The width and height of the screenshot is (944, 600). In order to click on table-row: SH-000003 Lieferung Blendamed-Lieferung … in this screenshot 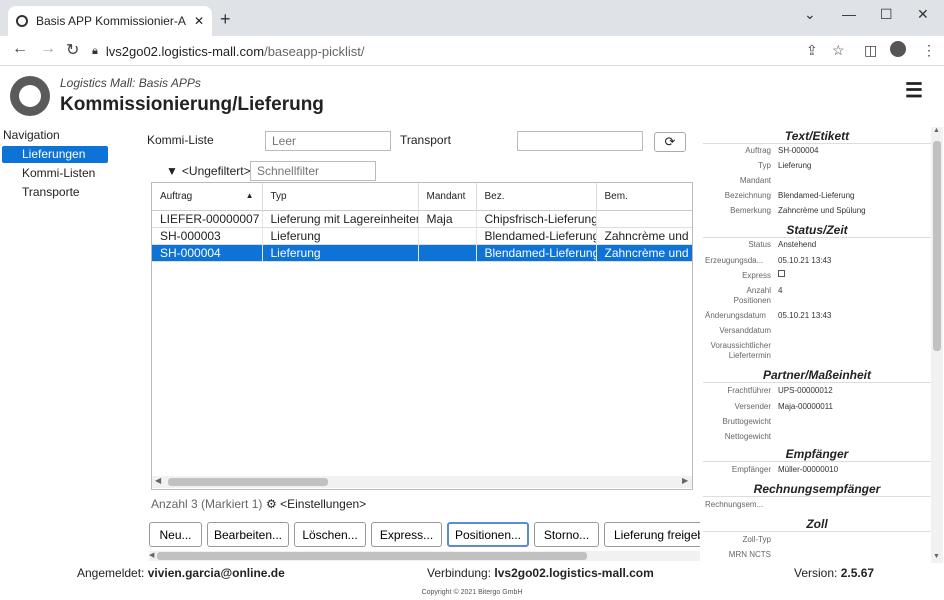, I will do `click(422, 236)`.